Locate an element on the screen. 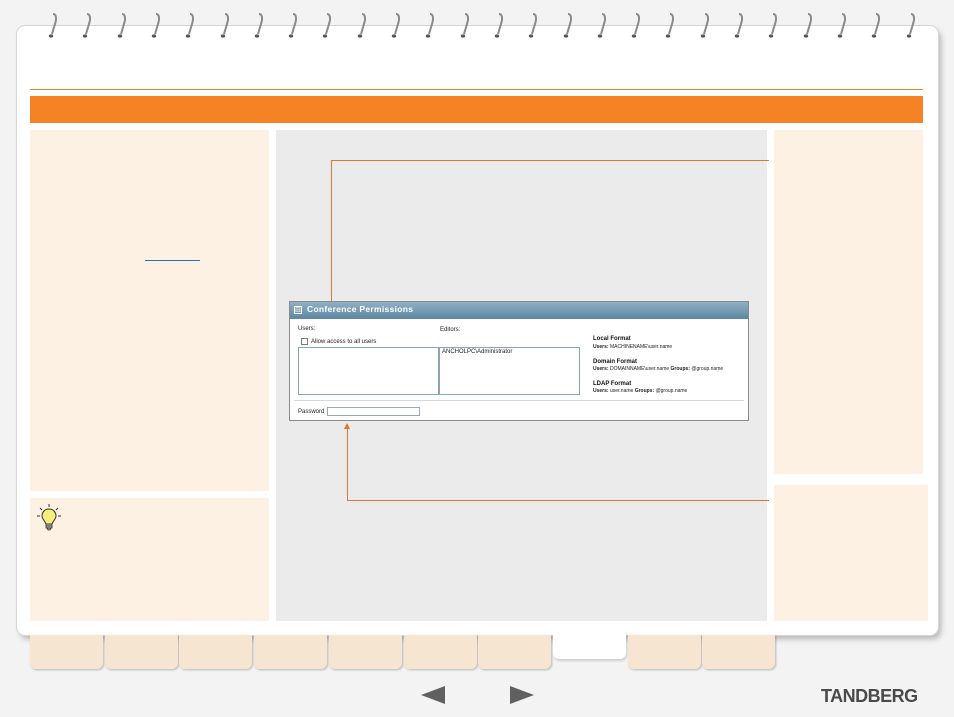  password-input is located at coordinates (373, 411).